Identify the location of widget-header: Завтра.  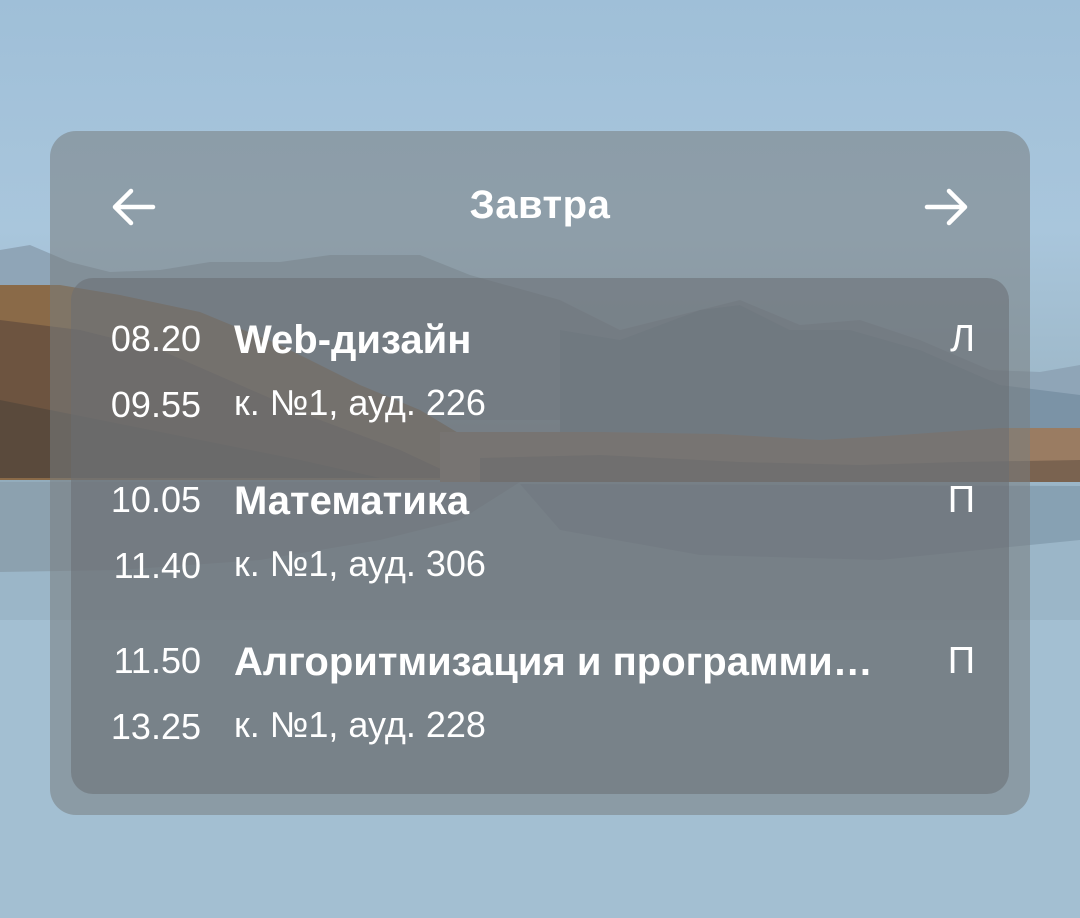
(540, 206).